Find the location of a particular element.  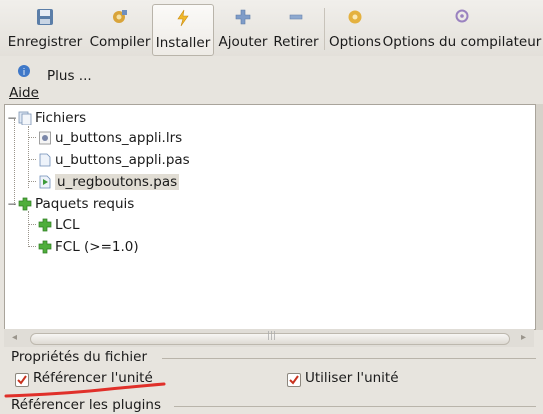

pascal-file-icon is located at coordinates (45, 160).